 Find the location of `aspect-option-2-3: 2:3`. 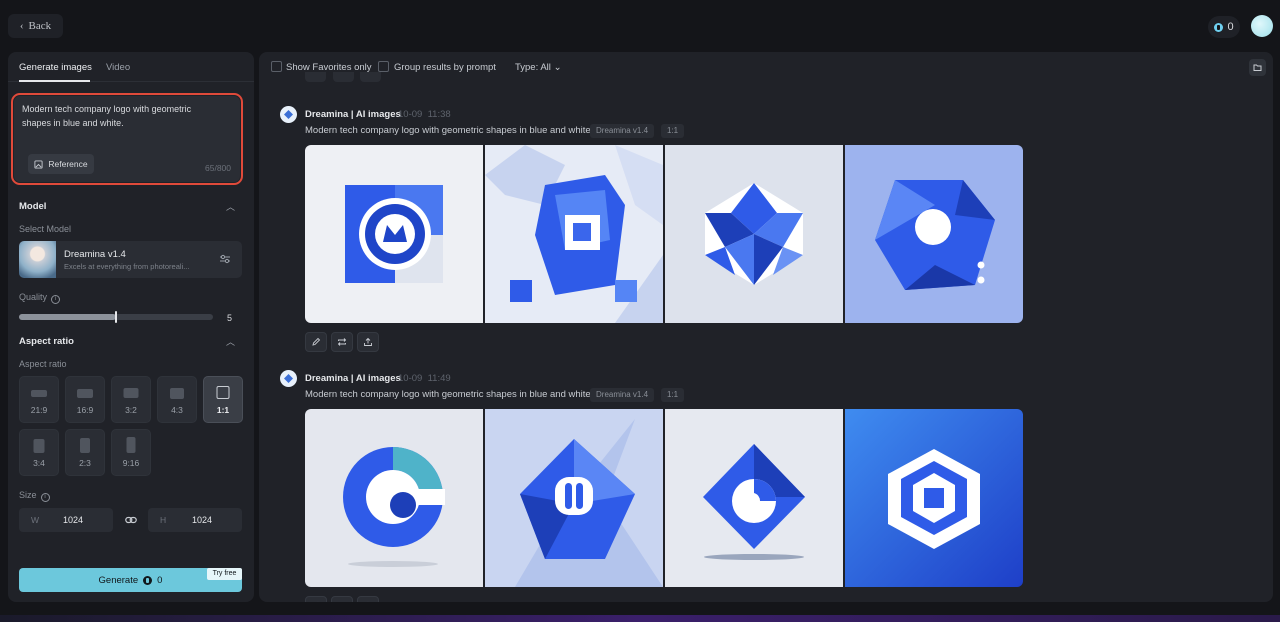

aspect-option-2-3: 2:3 is located at coordinates (85, 452).